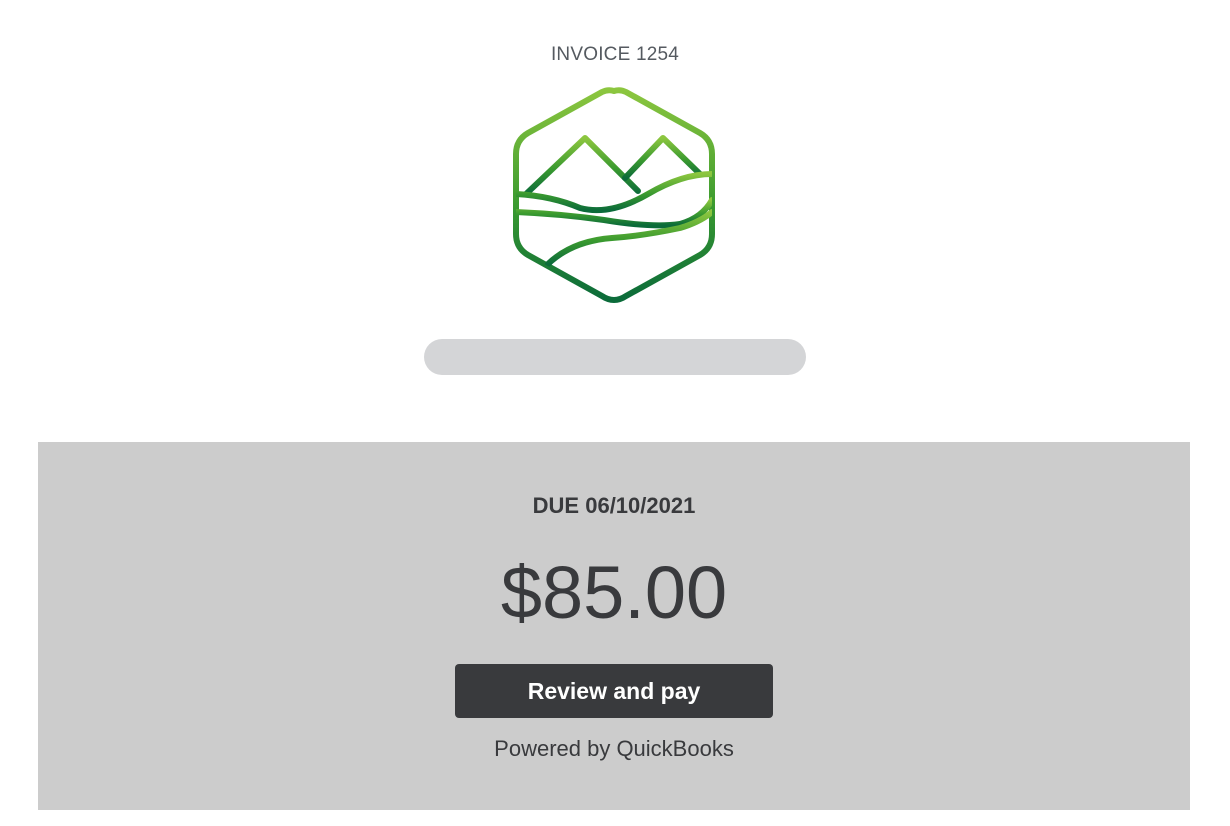 The image size is (1230, 826). What do you see at coordinates (614, 748) in the screenshot?
I see `powered-by-label: Powered by QuickBooks` at bounding box center [614, 748].